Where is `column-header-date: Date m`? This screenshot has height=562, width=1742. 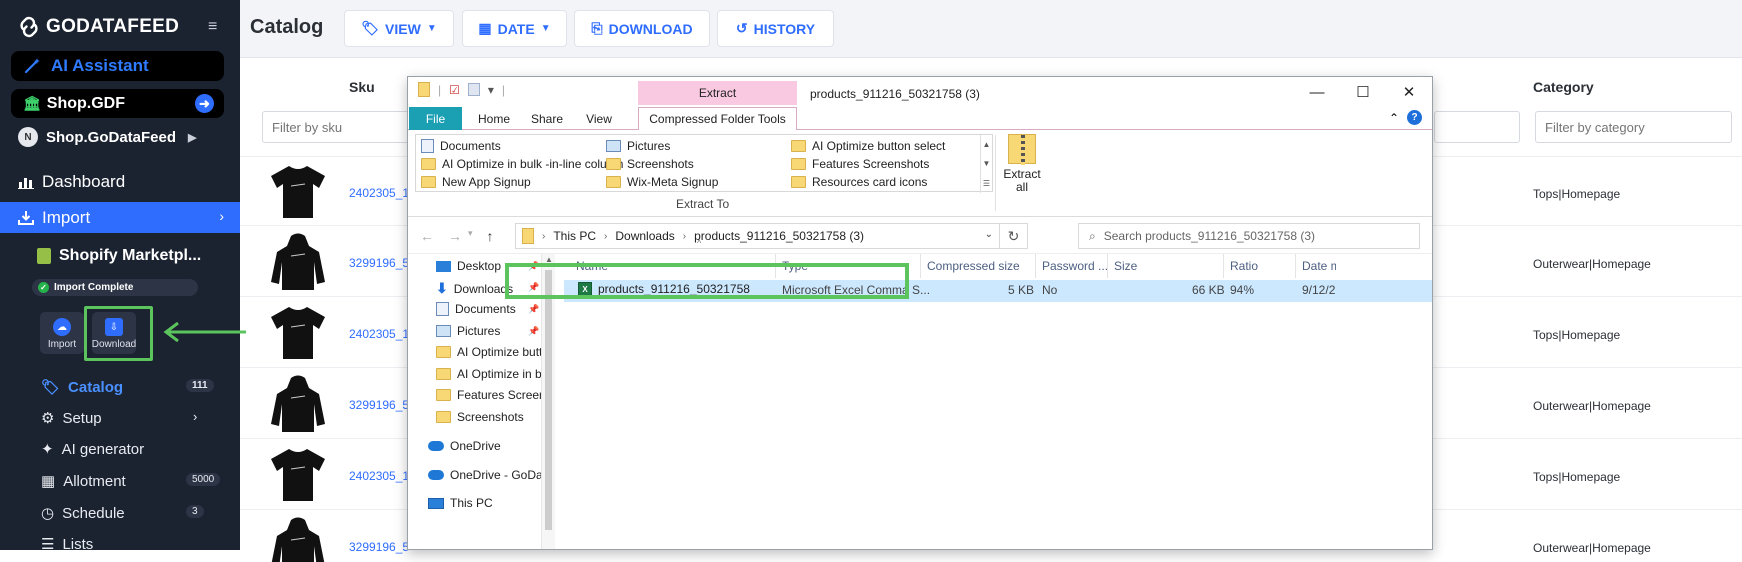 column-header-date: Date m is located at coordinates (1316, 266).